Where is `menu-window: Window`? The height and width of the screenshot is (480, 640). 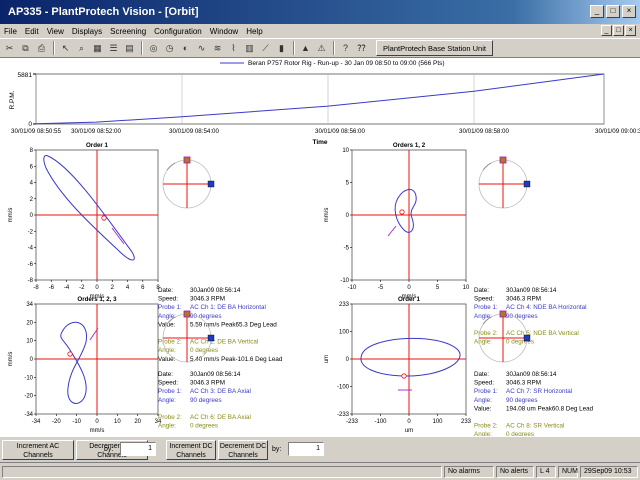
menu-window: Window is located at coordinates (224, 31).